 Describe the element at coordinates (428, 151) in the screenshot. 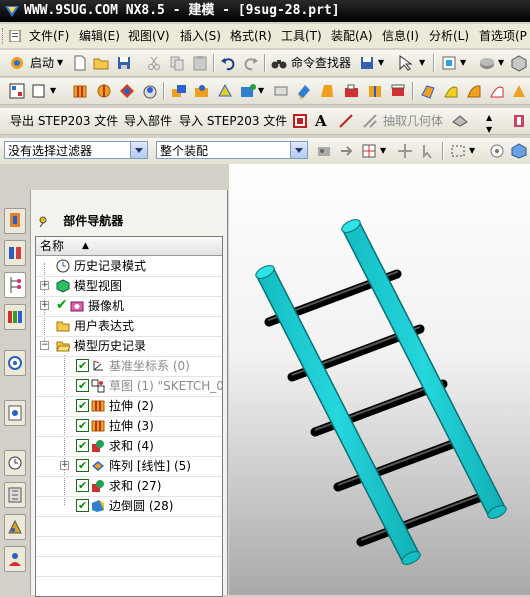

I see `quick-pick-icon` at that location.